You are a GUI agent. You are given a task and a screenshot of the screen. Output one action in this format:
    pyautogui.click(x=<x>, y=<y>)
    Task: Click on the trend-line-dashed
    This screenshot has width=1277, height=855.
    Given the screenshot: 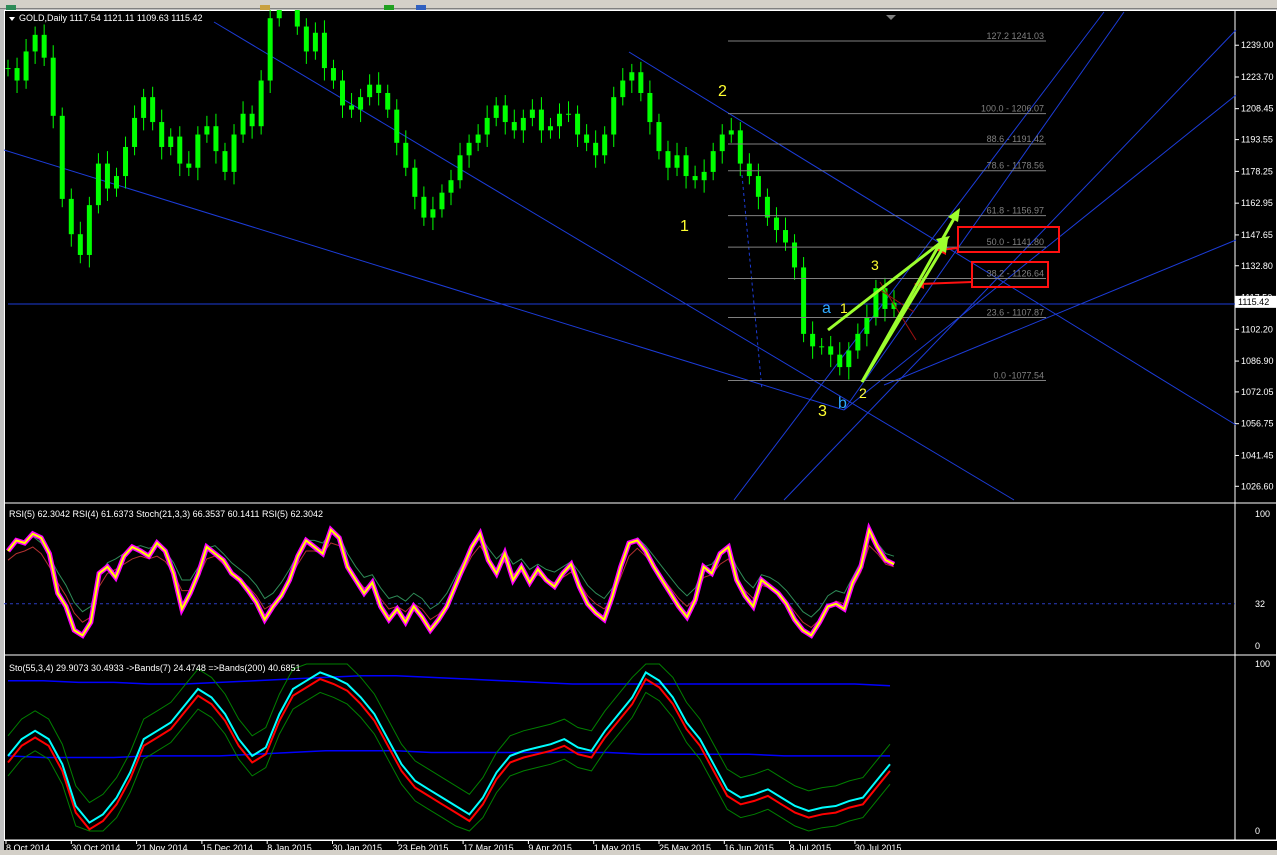 What is the action you would take?
    pyautogui.click(x=752, y=282)
    